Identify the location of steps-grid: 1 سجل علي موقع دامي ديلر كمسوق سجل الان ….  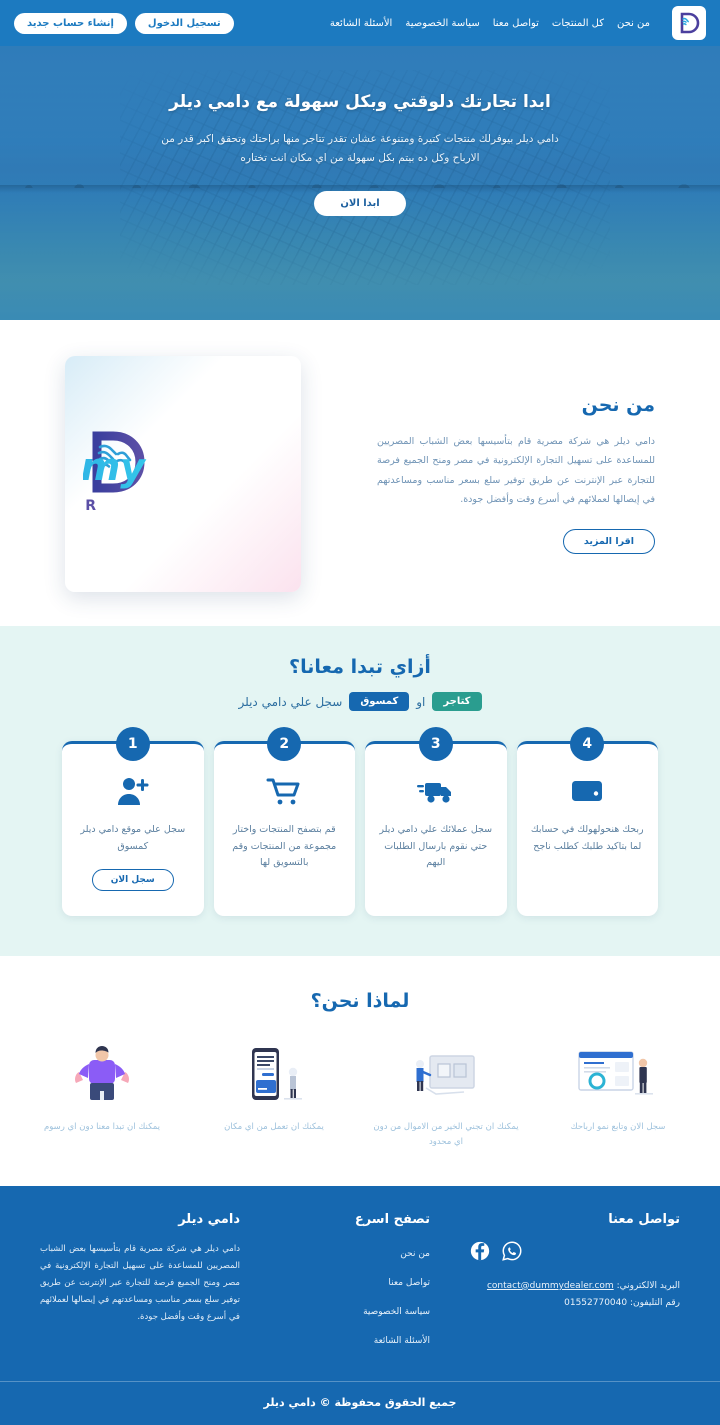
(360, 821).